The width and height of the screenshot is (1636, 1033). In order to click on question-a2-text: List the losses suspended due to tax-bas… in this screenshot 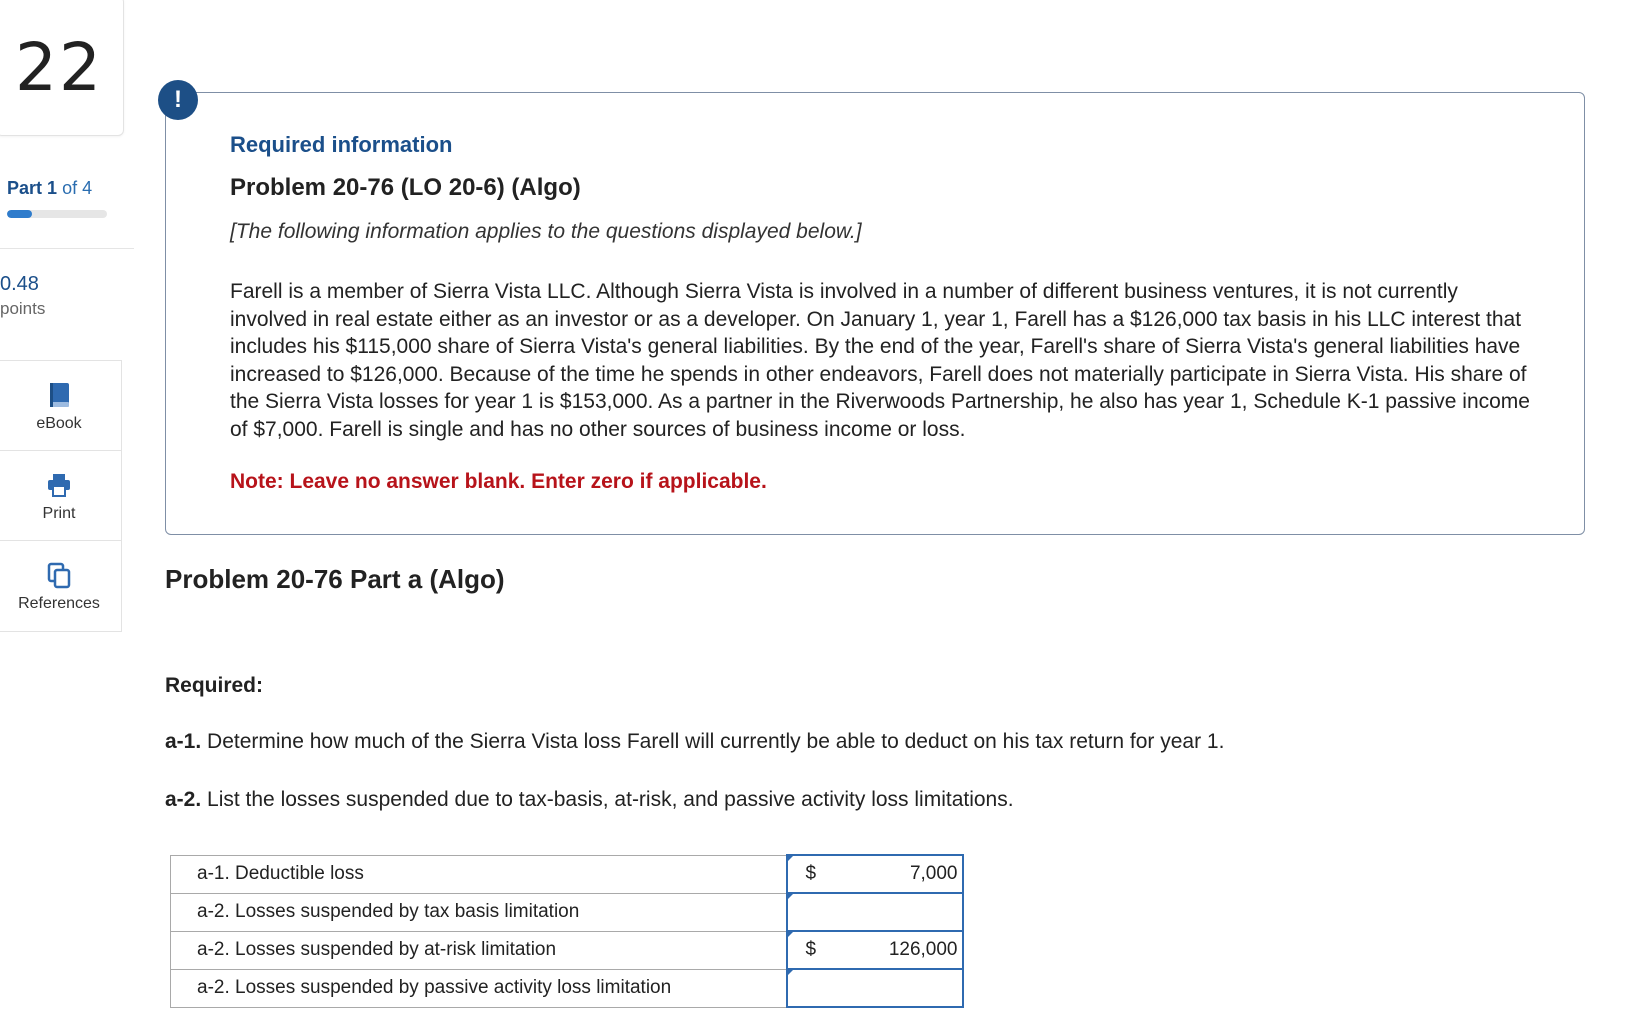, I will do `click(607, 799)`.